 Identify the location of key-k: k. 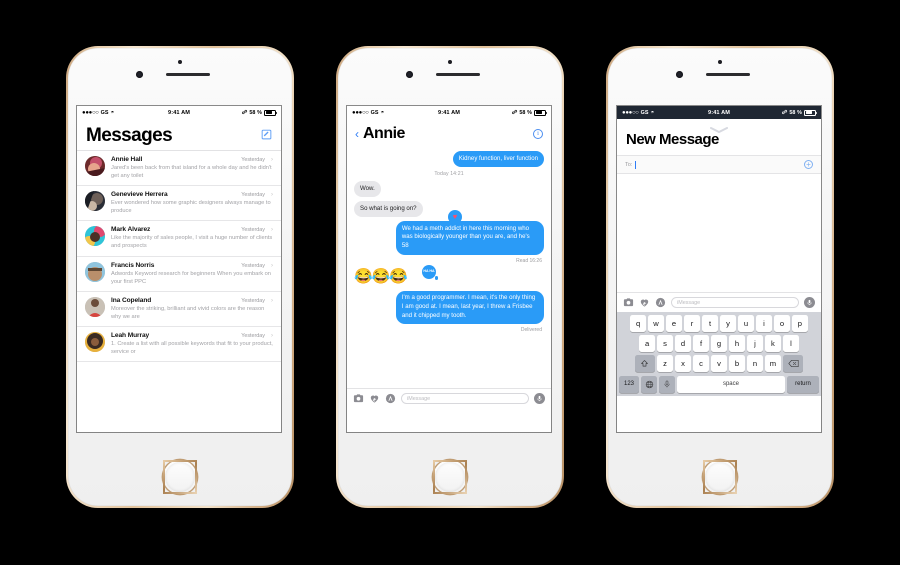
(773, 344).